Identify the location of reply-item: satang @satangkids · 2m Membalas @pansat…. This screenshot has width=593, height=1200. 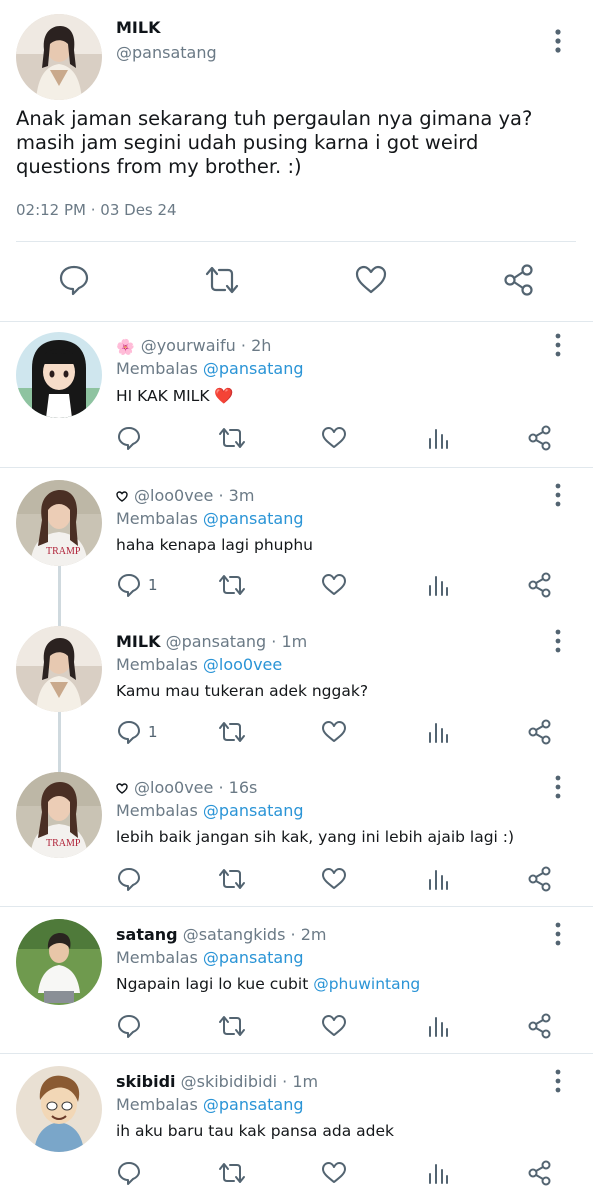
(296, 980).